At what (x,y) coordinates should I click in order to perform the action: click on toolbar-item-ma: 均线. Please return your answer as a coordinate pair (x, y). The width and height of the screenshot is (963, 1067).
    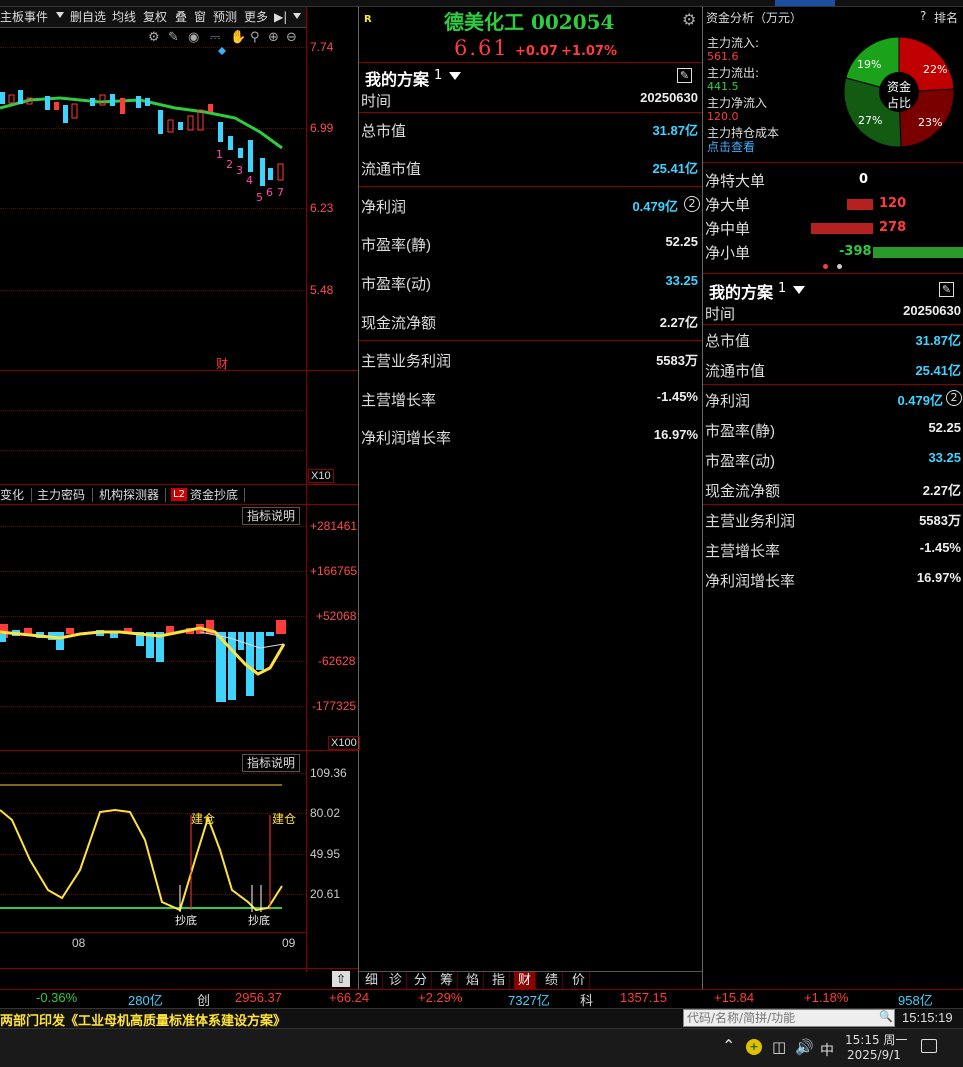
    Looking at the image, I should click on (124, 17).